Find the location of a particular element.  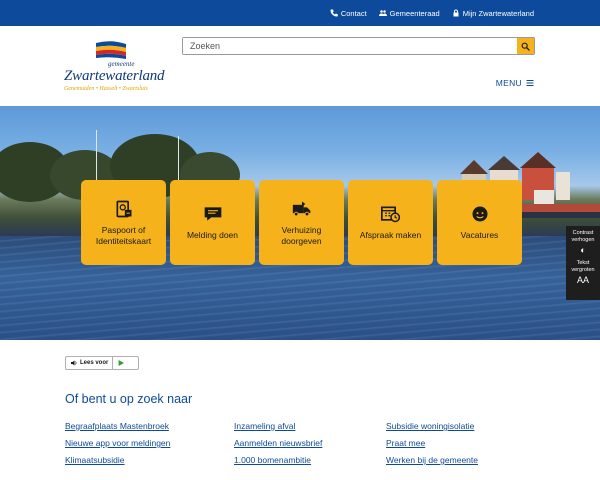

gemeenteraad-link-label: Gemeenteraad is located at coordinates (414, 13).